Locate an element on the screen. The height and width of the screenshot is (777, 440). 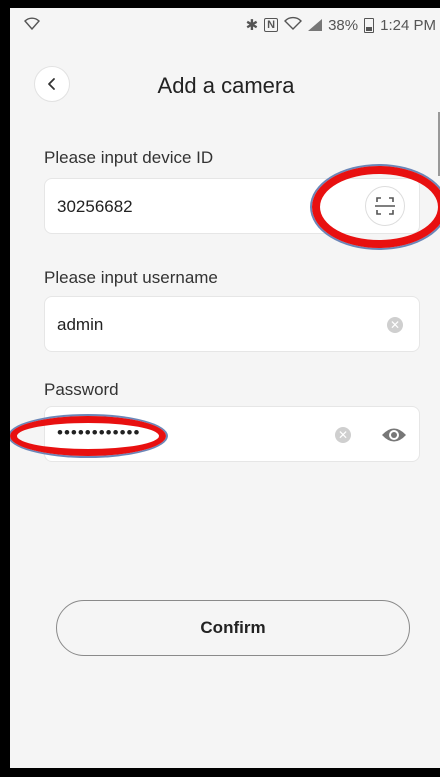
highlight-ring-password is located at coordinates (88, 436).